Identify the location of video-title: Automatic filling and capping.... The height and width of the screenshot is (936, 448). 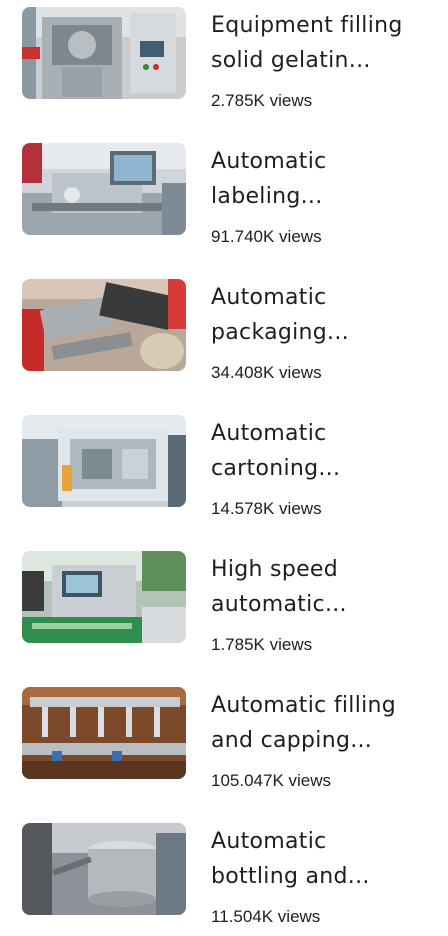
(326, 723).